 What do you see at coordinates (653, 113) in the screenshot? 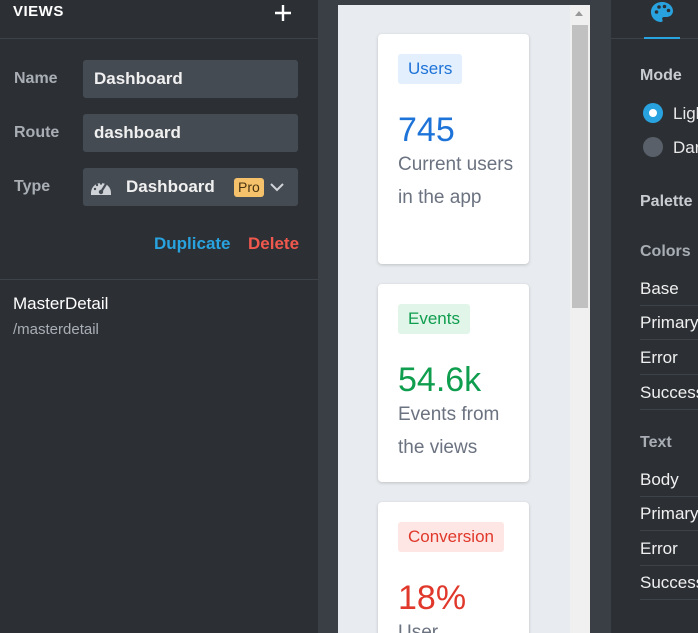
I see `radio-light` at bounding box center [653, 113].